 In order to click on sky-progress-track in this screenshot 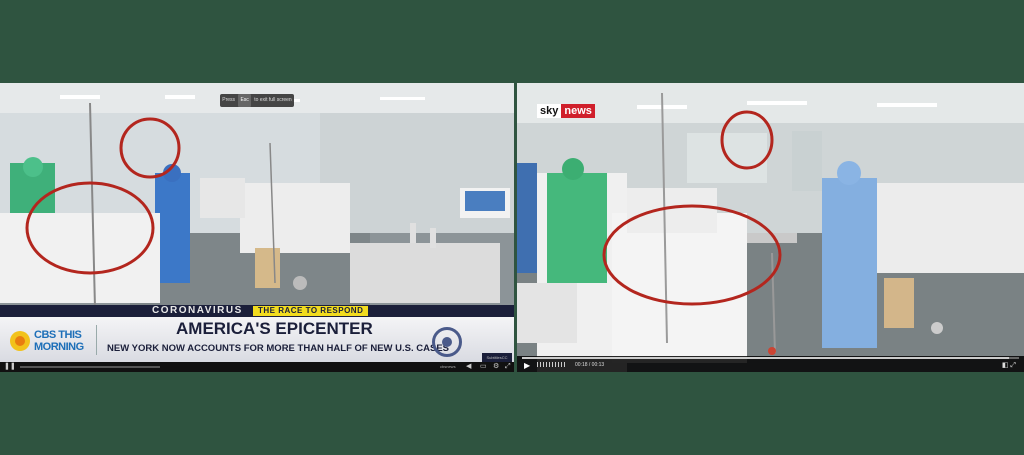, I will do `click(770, 358)`.